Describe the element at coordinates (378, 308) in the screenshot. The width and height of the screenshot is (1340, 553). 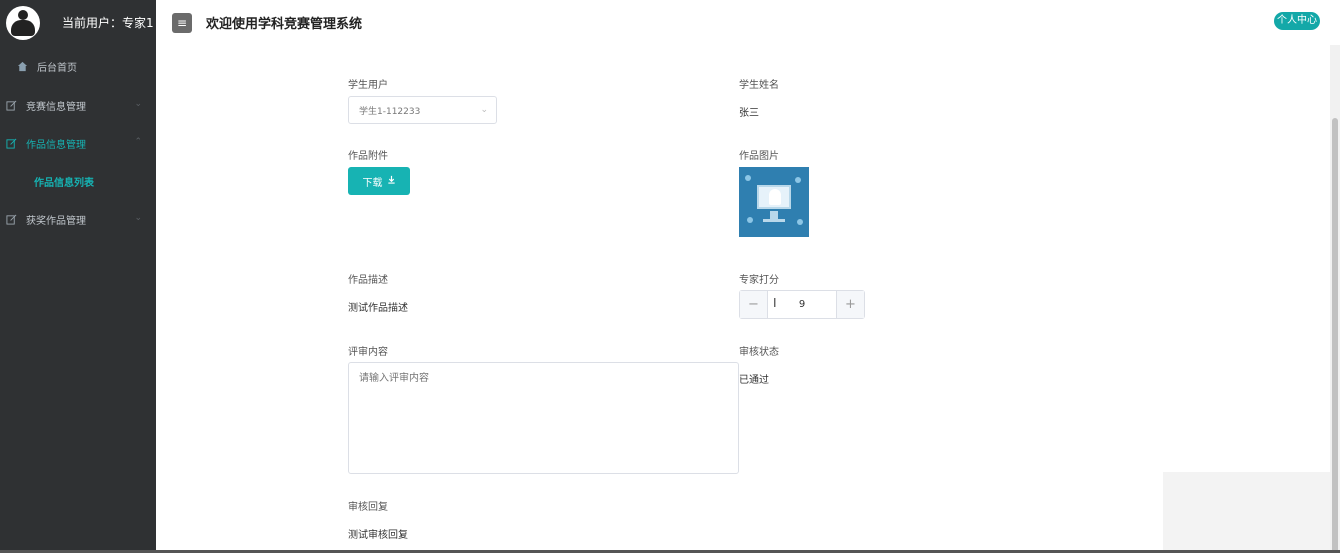
I see `description-value: 测试作品描述` at that location.